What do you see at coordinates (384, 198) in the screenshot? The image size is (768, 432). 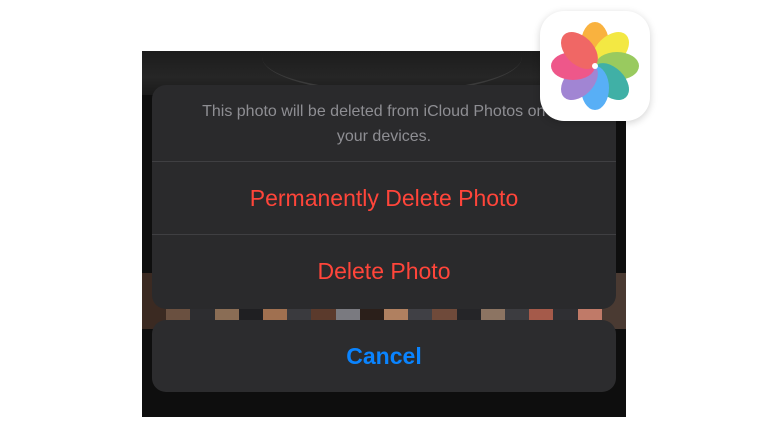 I see `permanently-delete-photo-button: Permanently Delete Photo` at bounding box center [384, 198].